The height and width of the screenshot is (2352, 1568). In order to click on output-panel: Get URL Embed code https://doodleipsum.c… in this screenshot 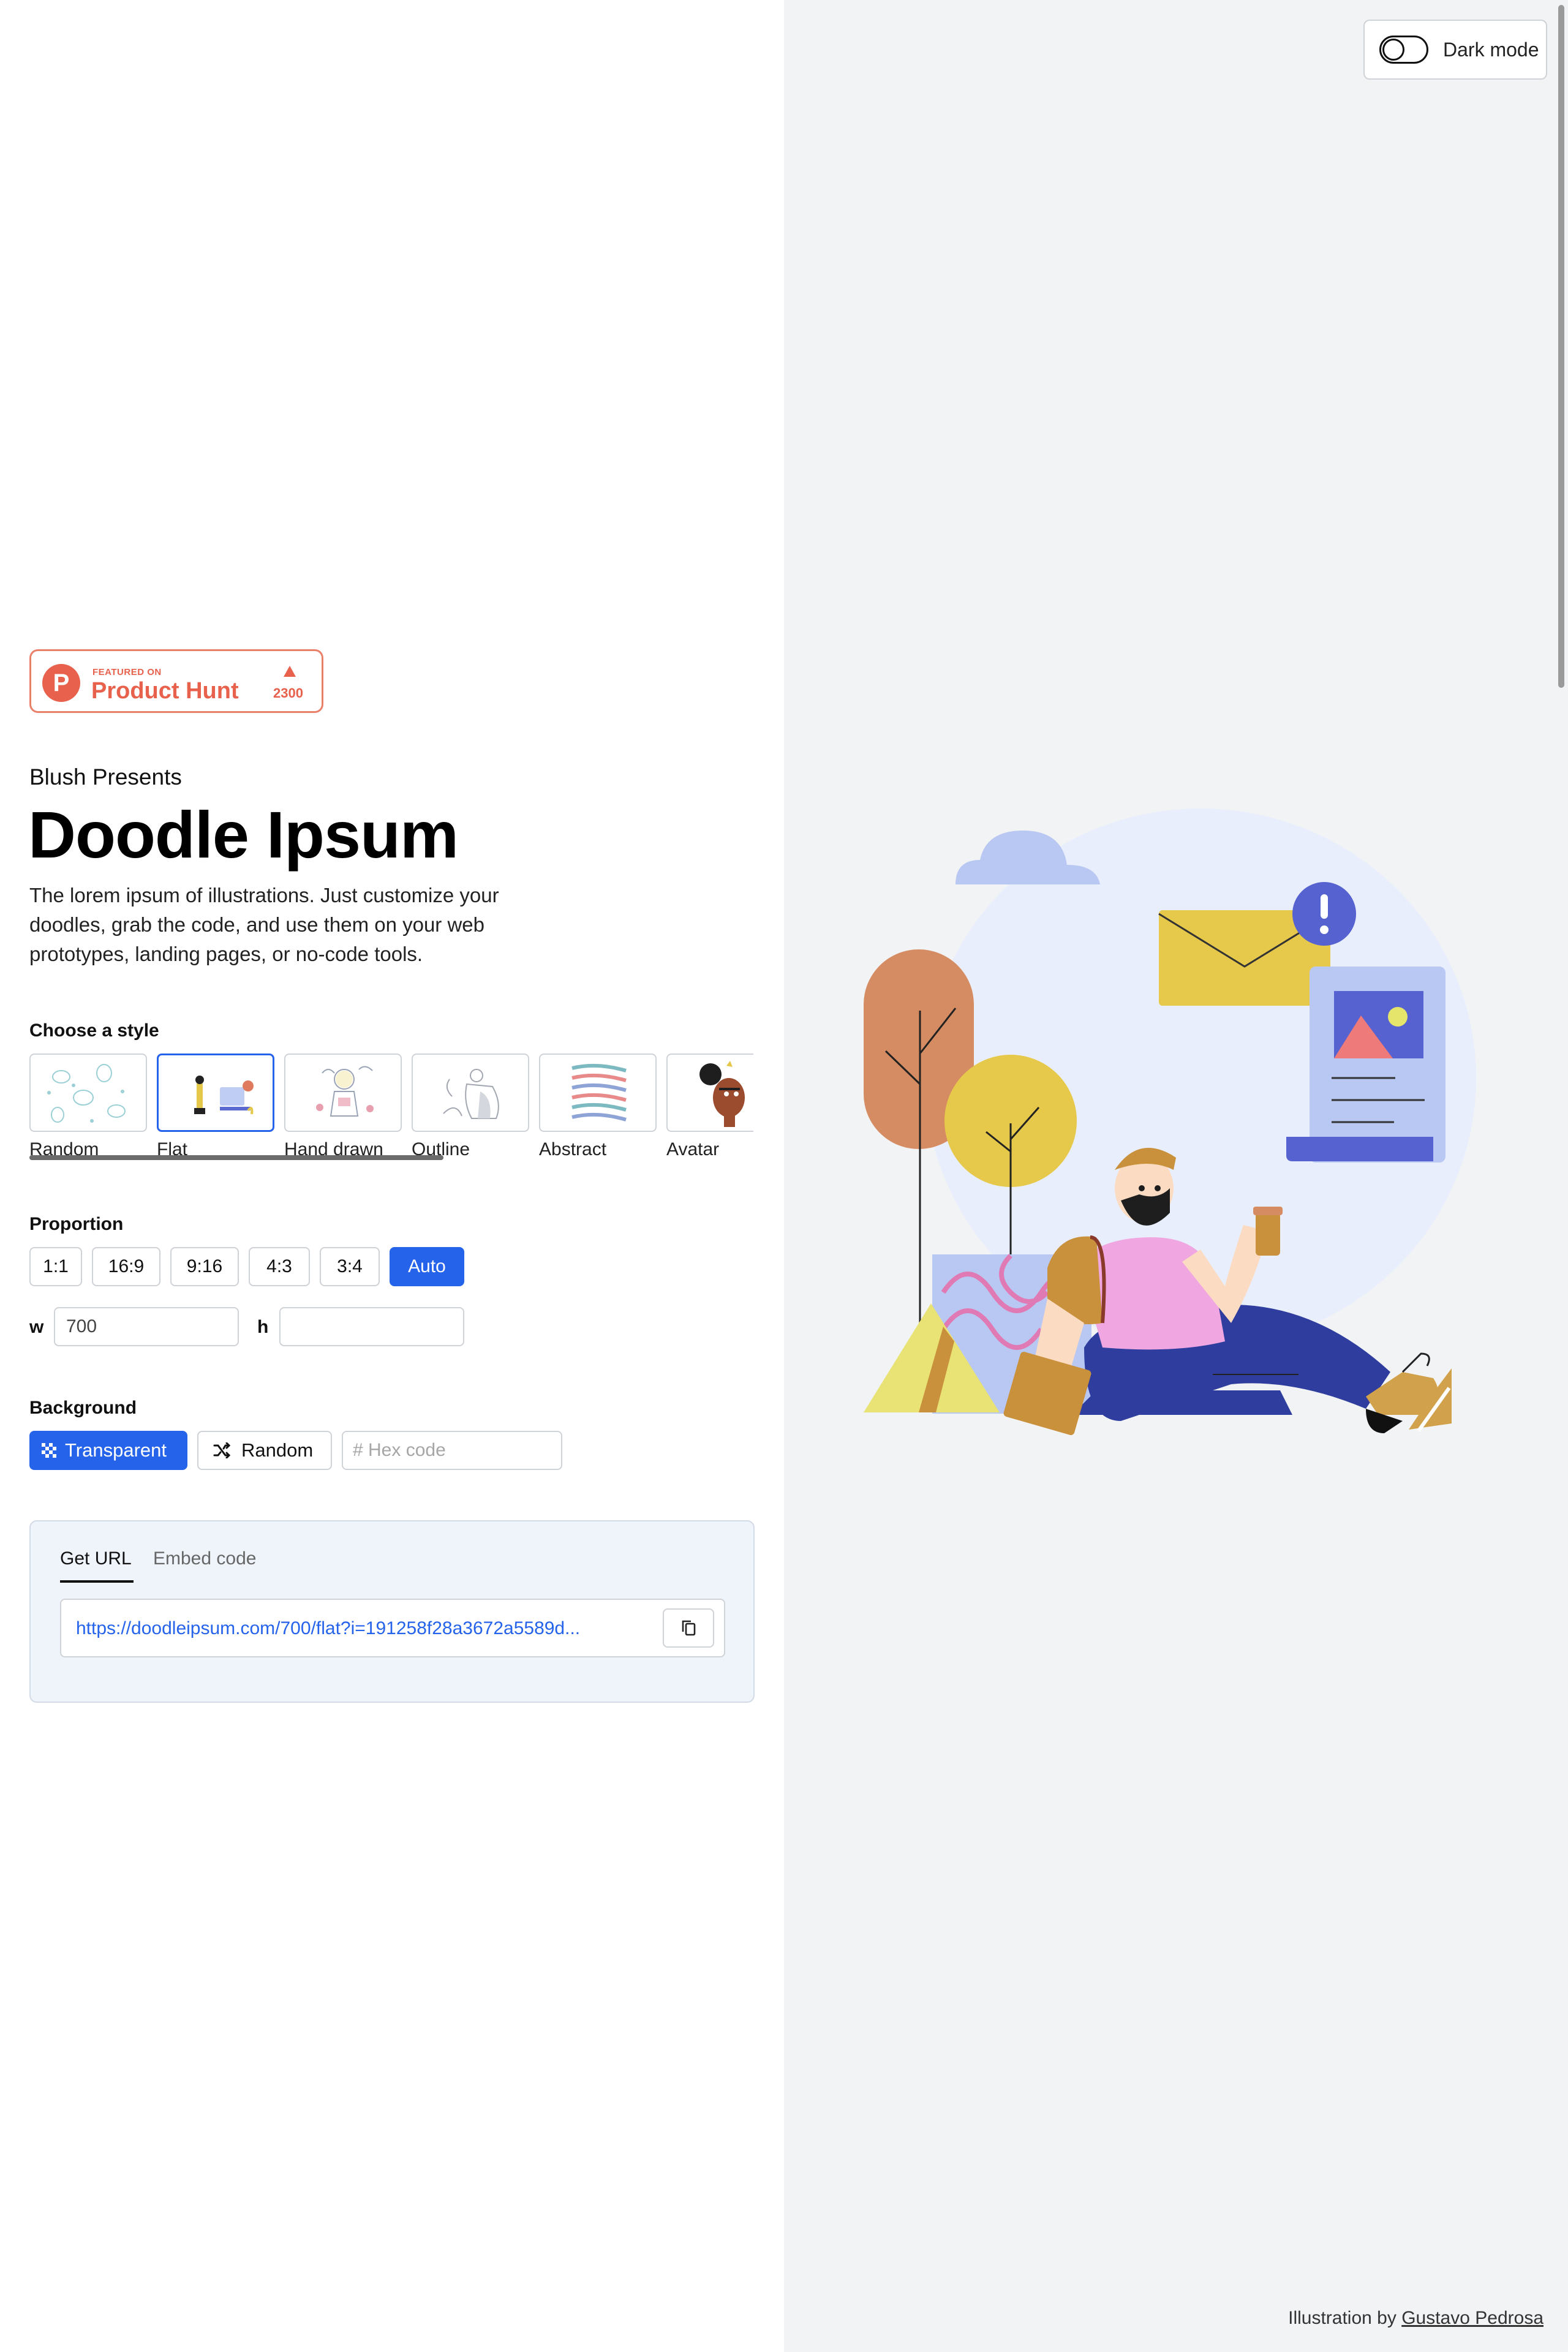, I will do `click(392, 1612)`.